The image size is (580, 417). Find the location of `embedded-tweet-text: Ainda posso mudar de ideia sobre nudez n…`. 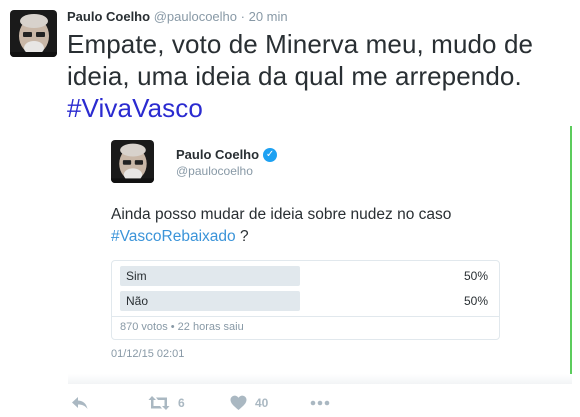

embedded-tweet-text: Ainda posso mudar de ideia sobre nudez n… is located at coordinates (331, 226).